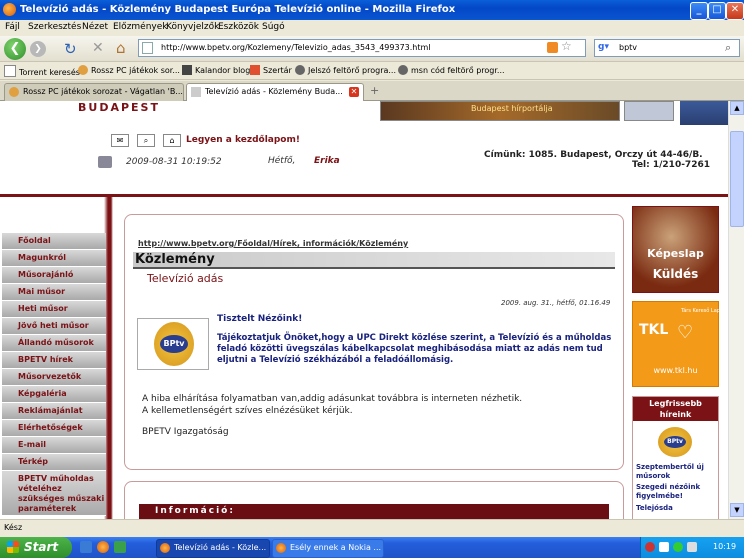 The image size is (744, 558). What do you see at coordinates (238, 27) in the screenshot?
I see `menu-tools: Eszközök` at bounding box center [238, 27].